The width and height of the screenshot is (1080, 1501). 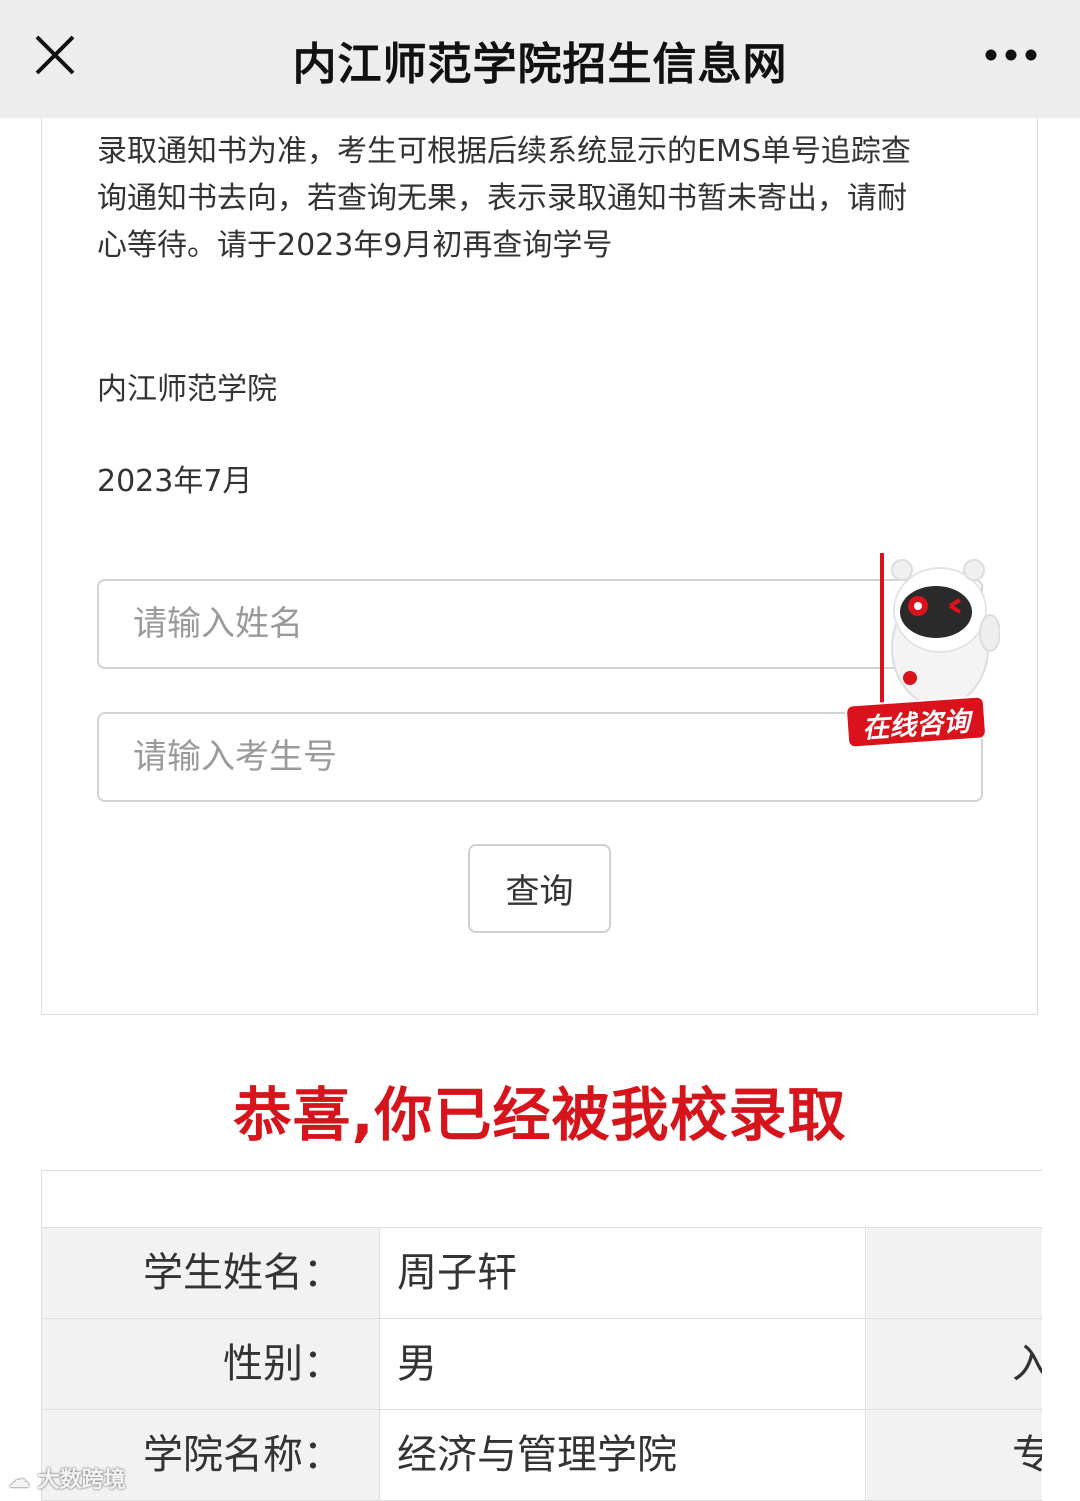 I want to click on row-label2-truncated: 专, so click(x=954, y=1455).